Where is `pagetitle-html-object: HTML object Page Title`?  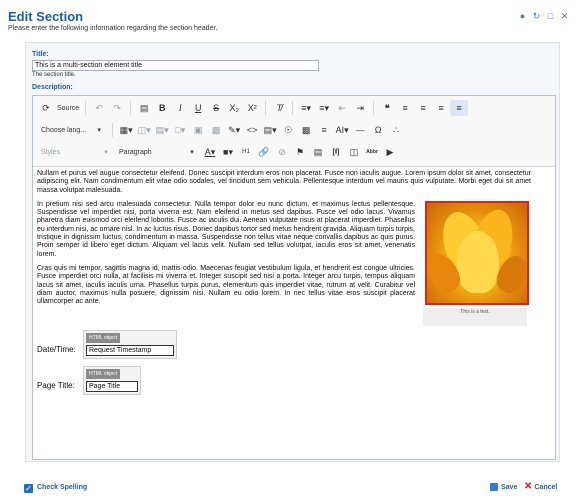 pagetitle-html-object: HTML object Page Title is located at coordinates (112, 380).